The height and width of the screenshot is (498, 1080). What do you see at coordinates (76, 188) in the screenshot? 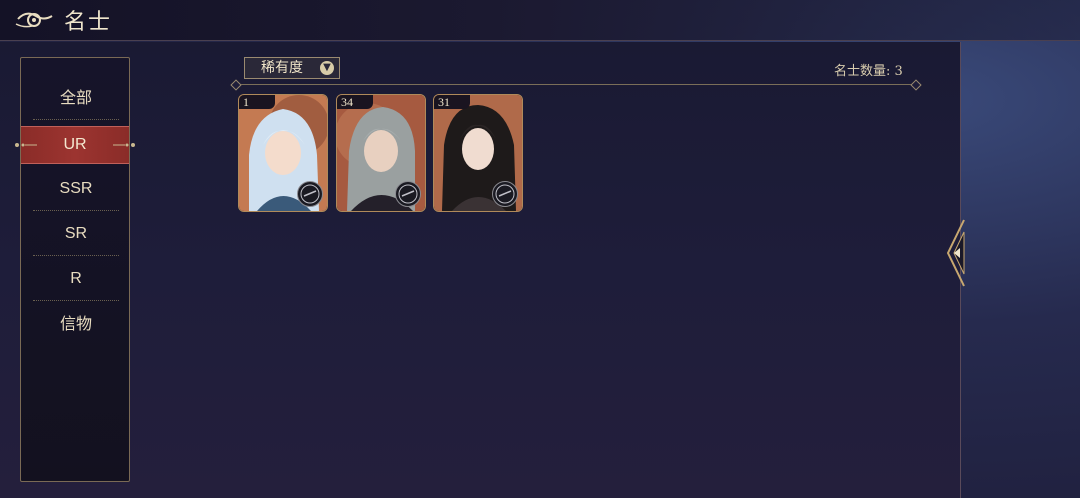
I see `sidebar-item-label: SSR` at bounding box center [76, 188].